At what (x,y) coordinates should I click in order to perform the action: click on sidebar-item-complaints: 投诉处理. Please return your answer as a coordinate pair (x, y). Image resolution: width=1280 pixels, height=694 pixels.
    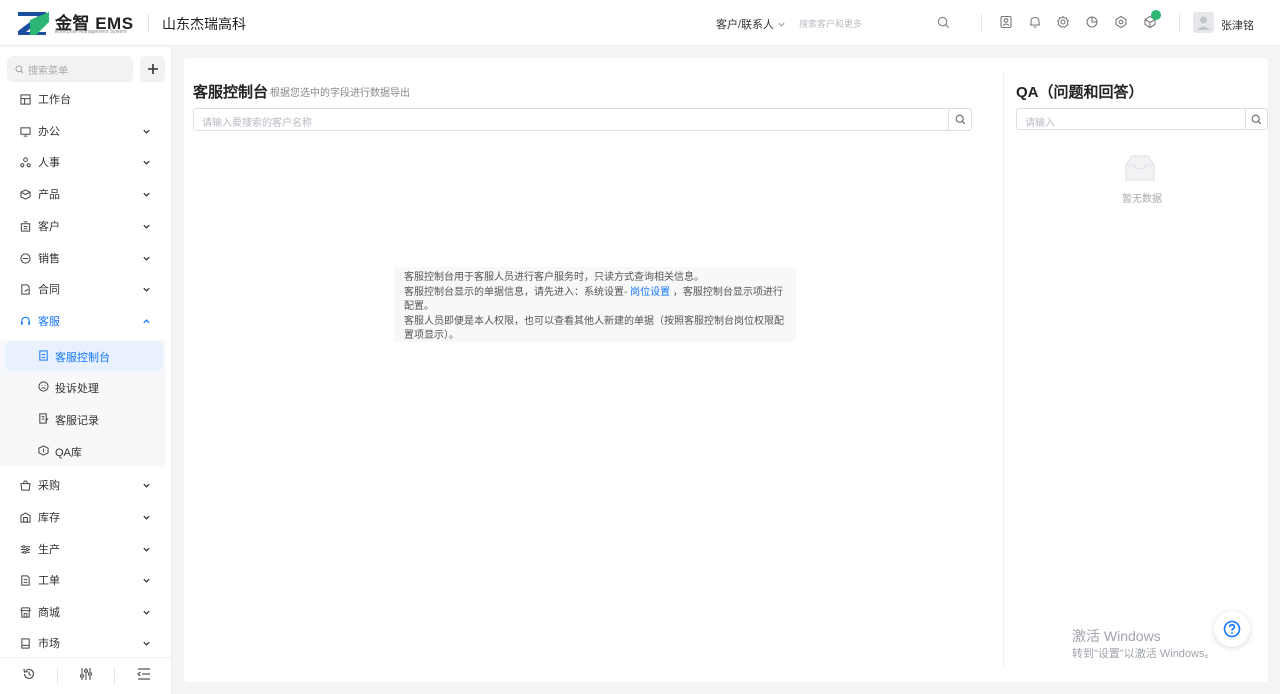
    Looking at the image, I should click on (83, 387).